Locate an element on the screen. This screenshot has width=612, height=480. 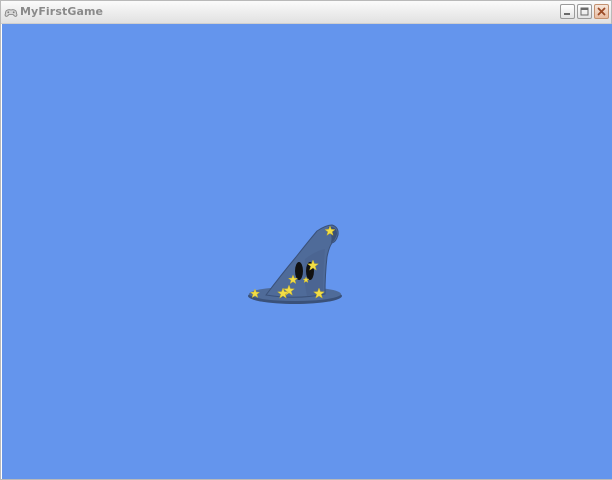
close-icon is located at coordinates (601, 11).